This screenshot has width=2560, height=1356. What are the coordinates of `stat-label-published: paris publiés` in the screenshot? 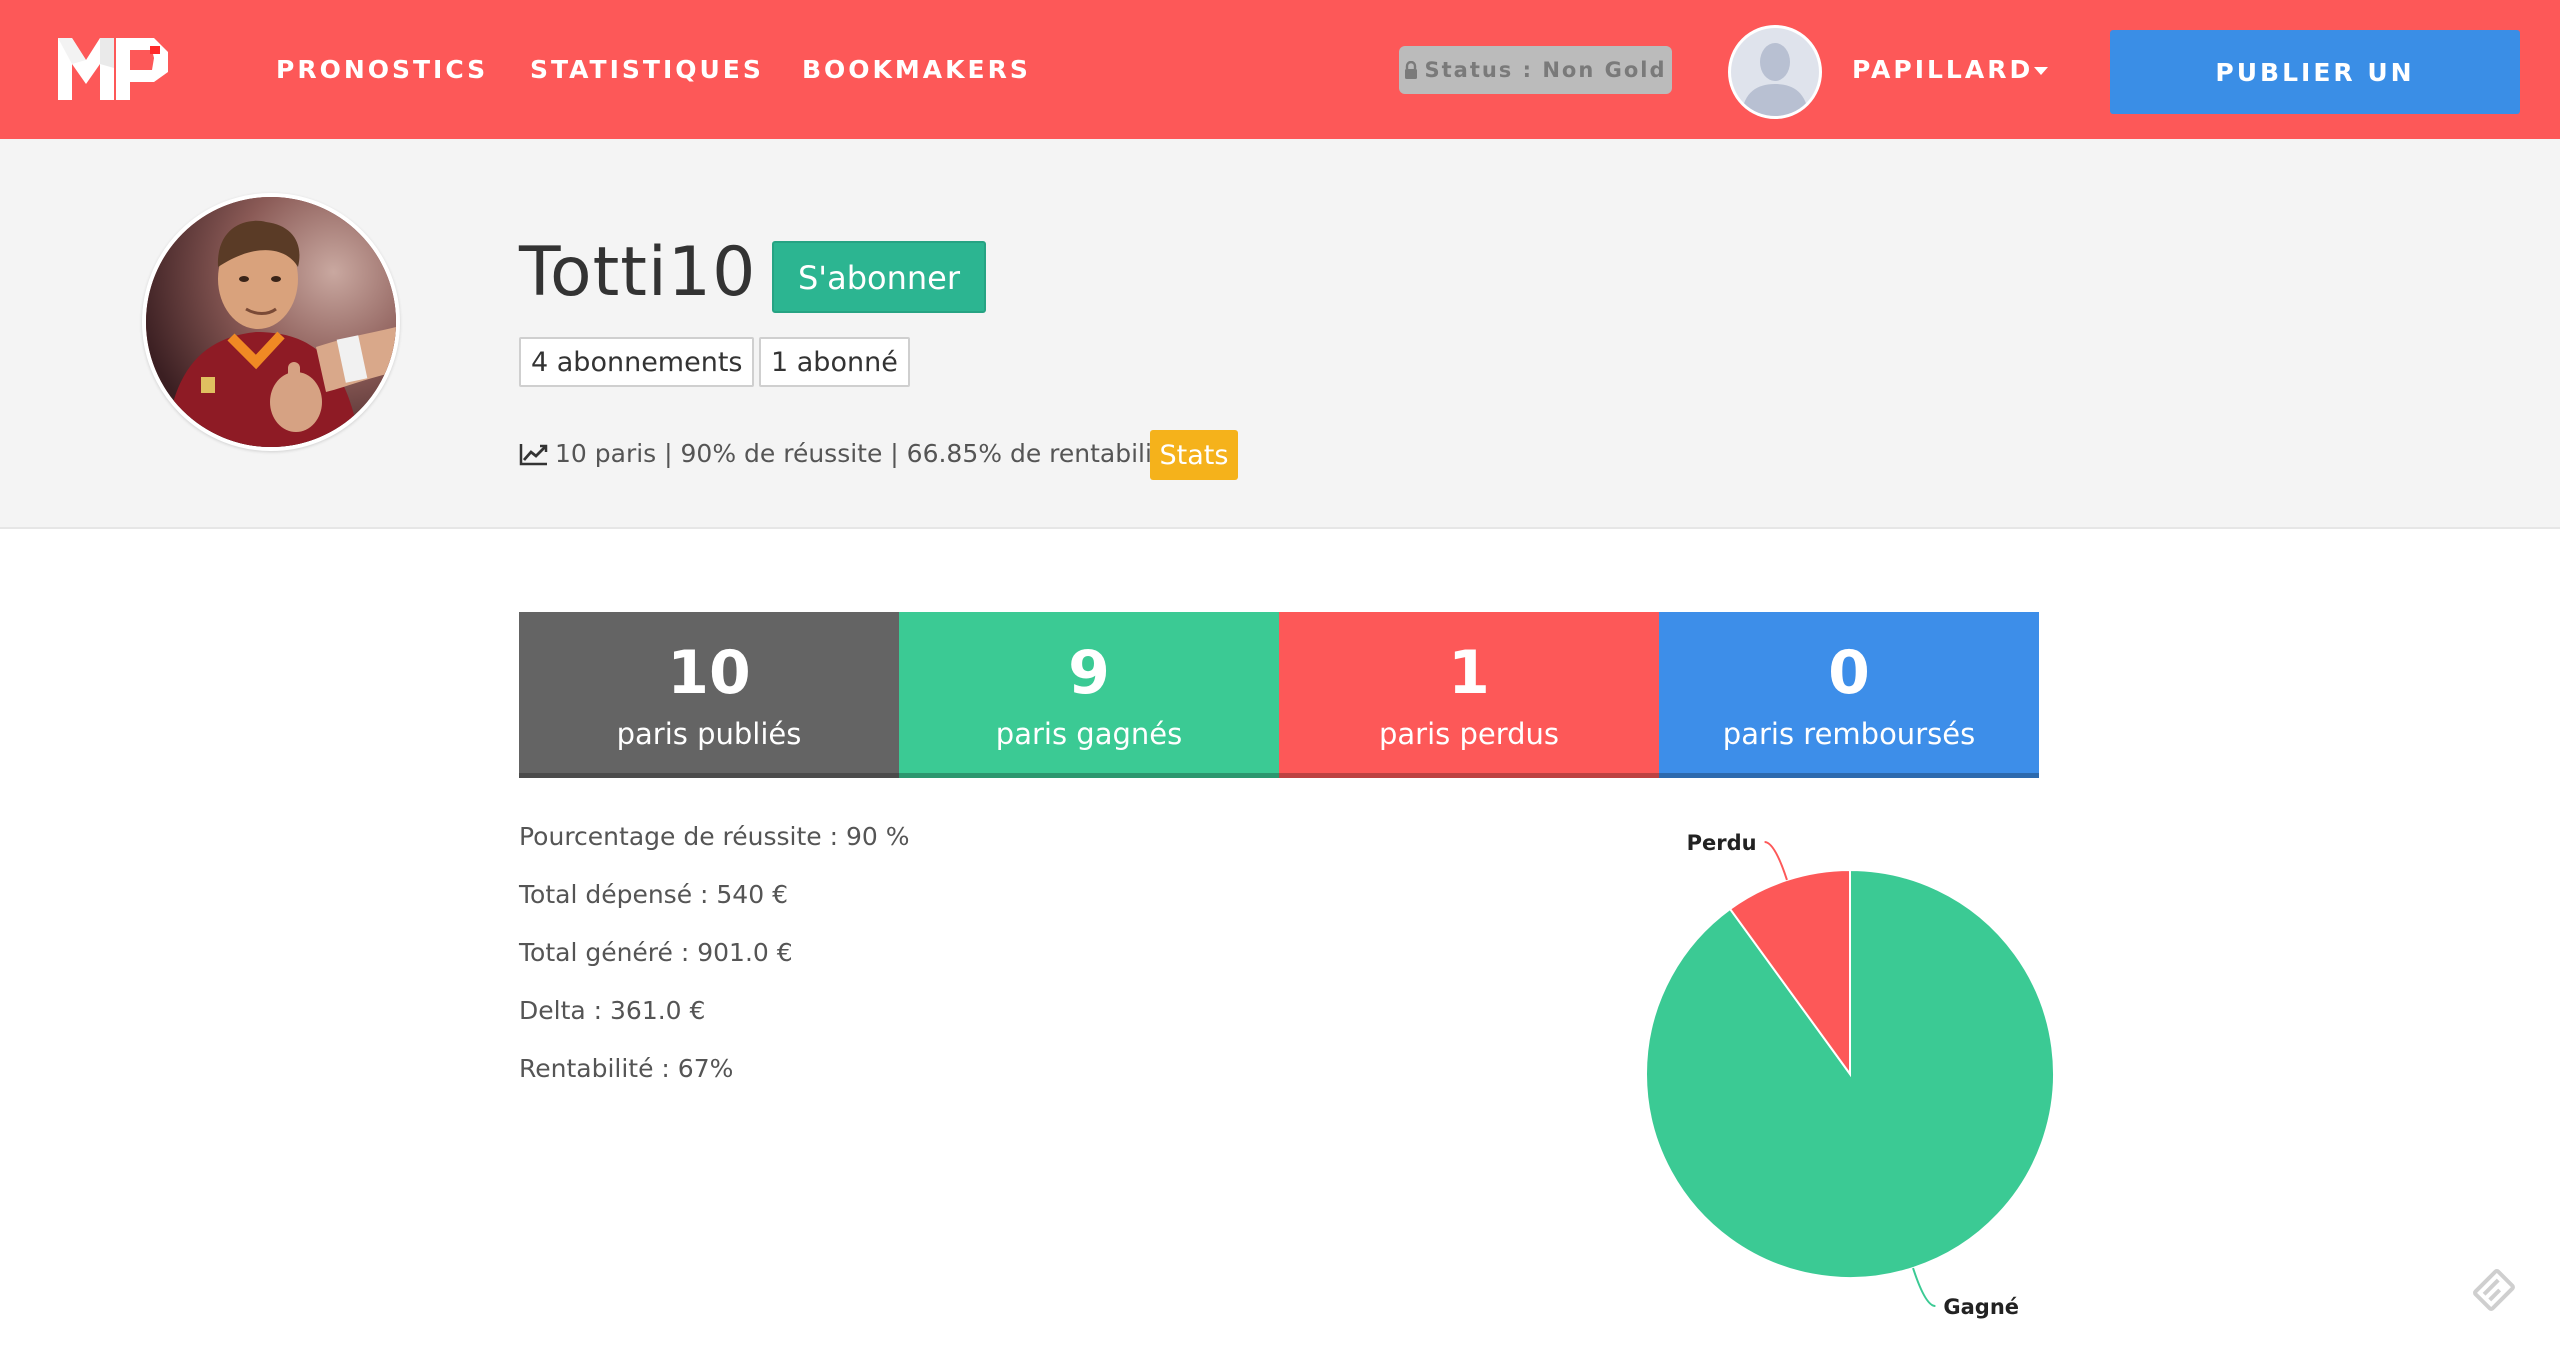 It's located at (709, 734).